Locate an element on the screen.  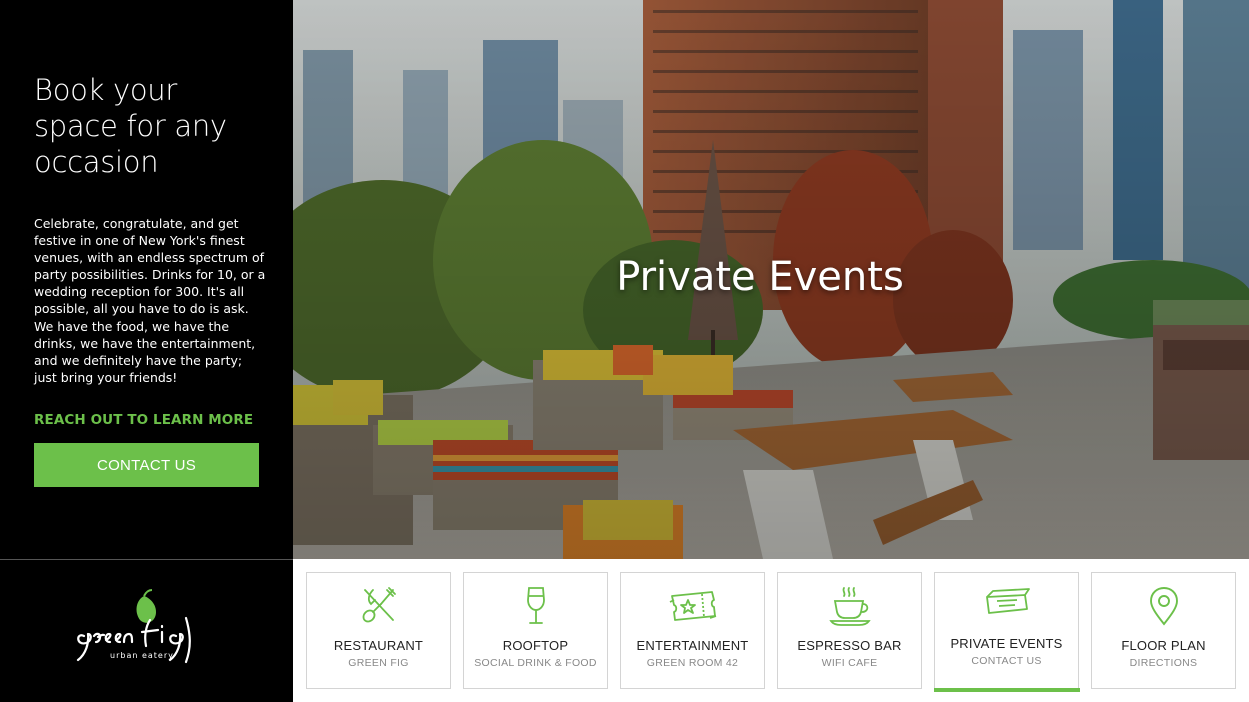
coffee-cup-icon is located at coordinates (850, 606).